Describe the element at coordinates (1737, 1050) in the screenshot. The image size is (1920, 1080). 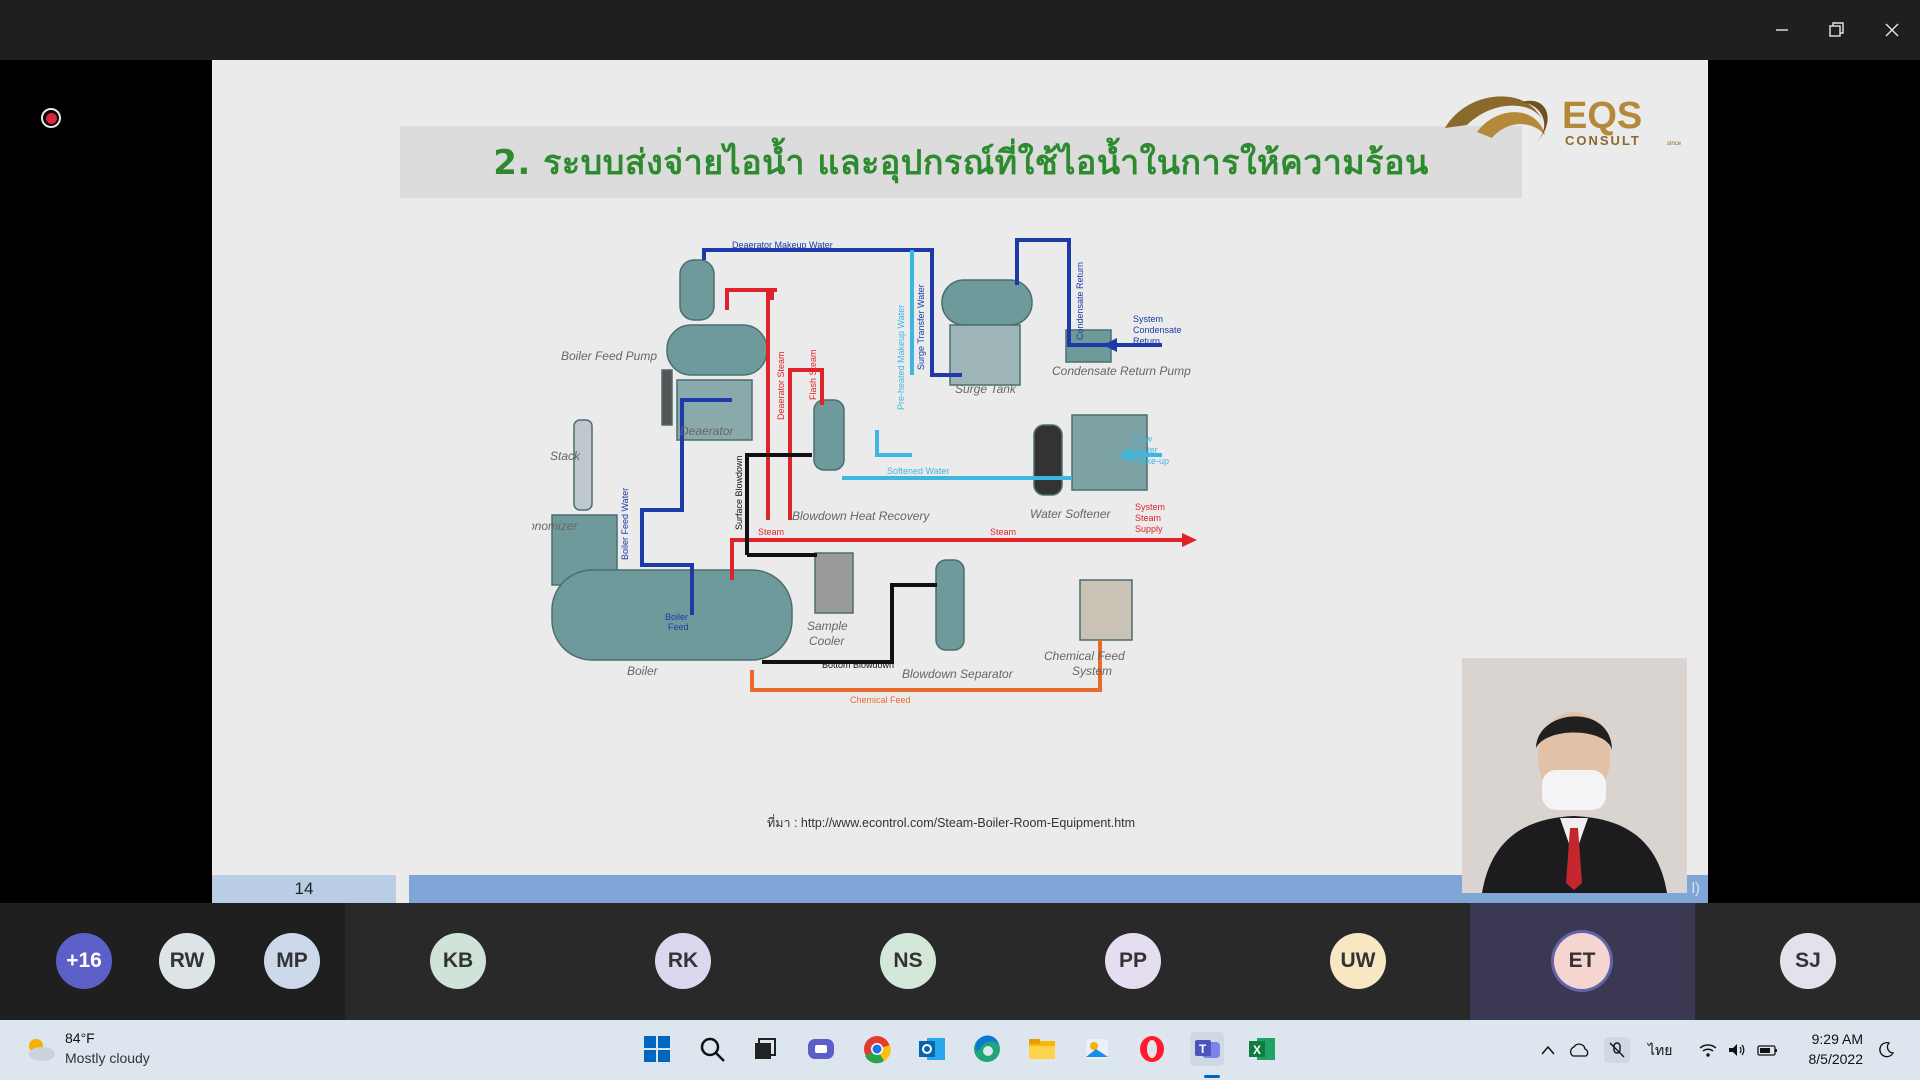
I see `volume-icon` at that location.